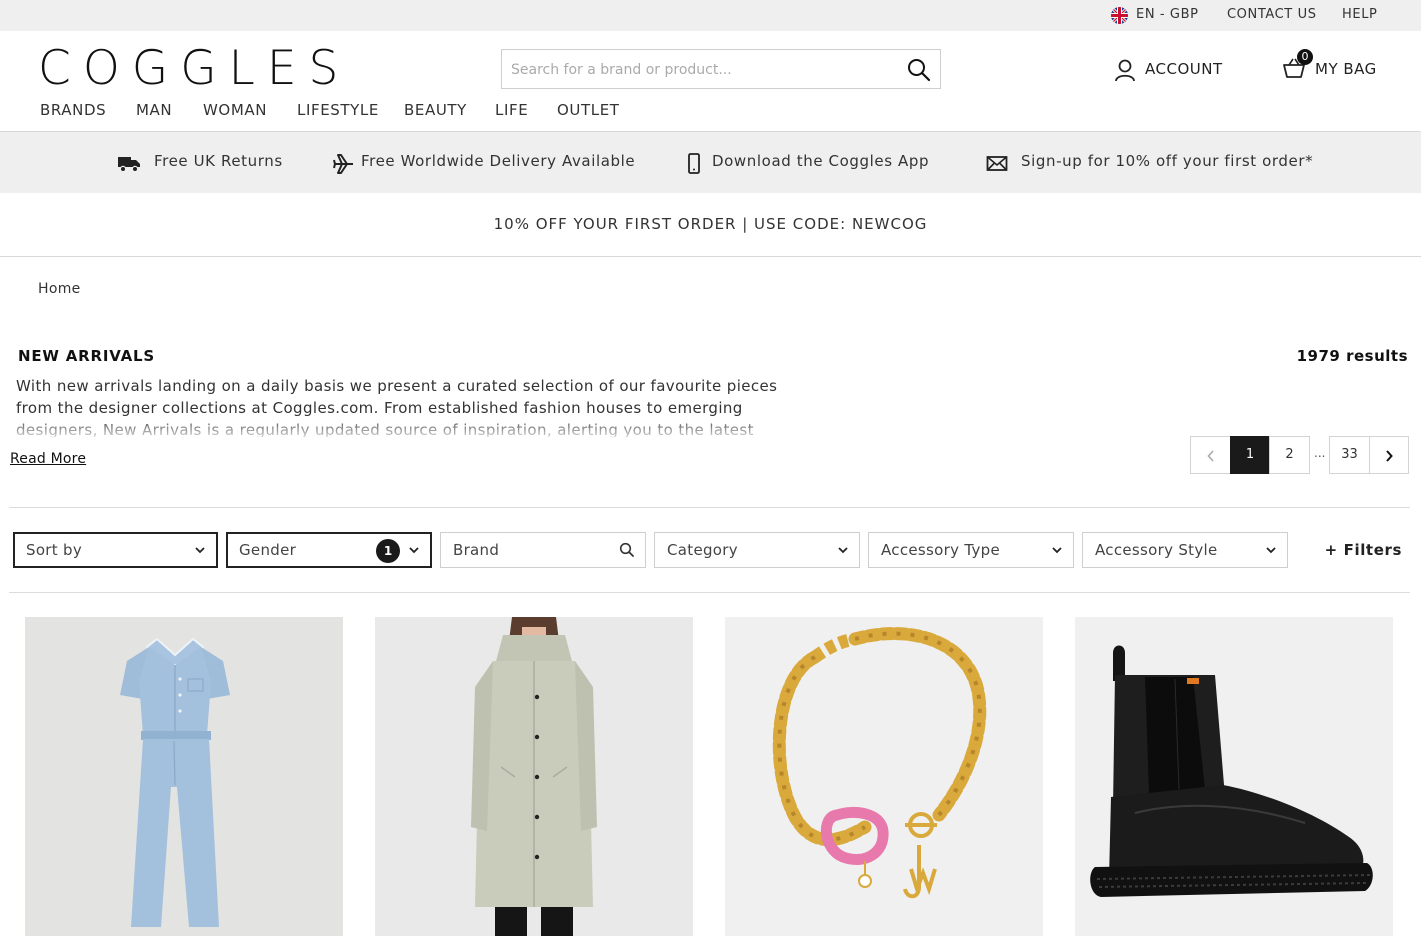  Describe the element at coordinates (343, 164) in the screenshot. I see `airplane-icon` at that location.